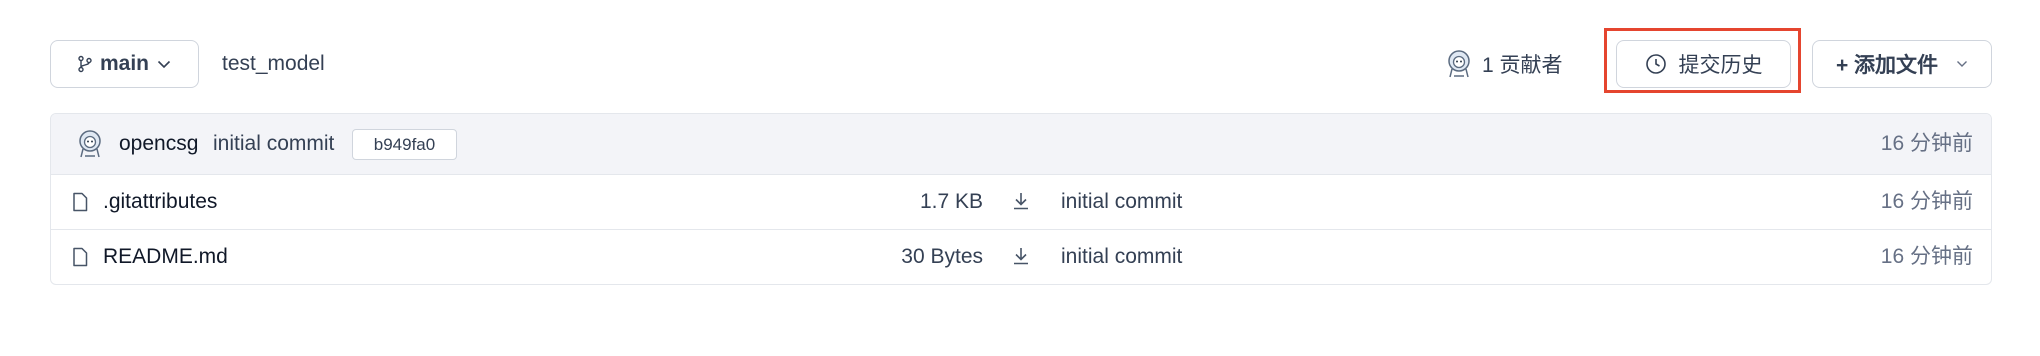 The image size is (2040, 356). What do you see at coordinates (1926, 143) in the screenshot?
I see `commit-time: 16 分钟前` at bounding box center [1926, 143].